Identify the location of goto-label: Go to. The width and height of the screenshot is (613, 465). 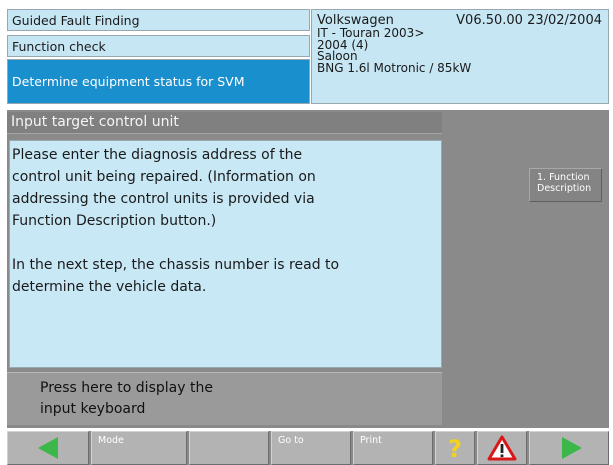
(291, 440).